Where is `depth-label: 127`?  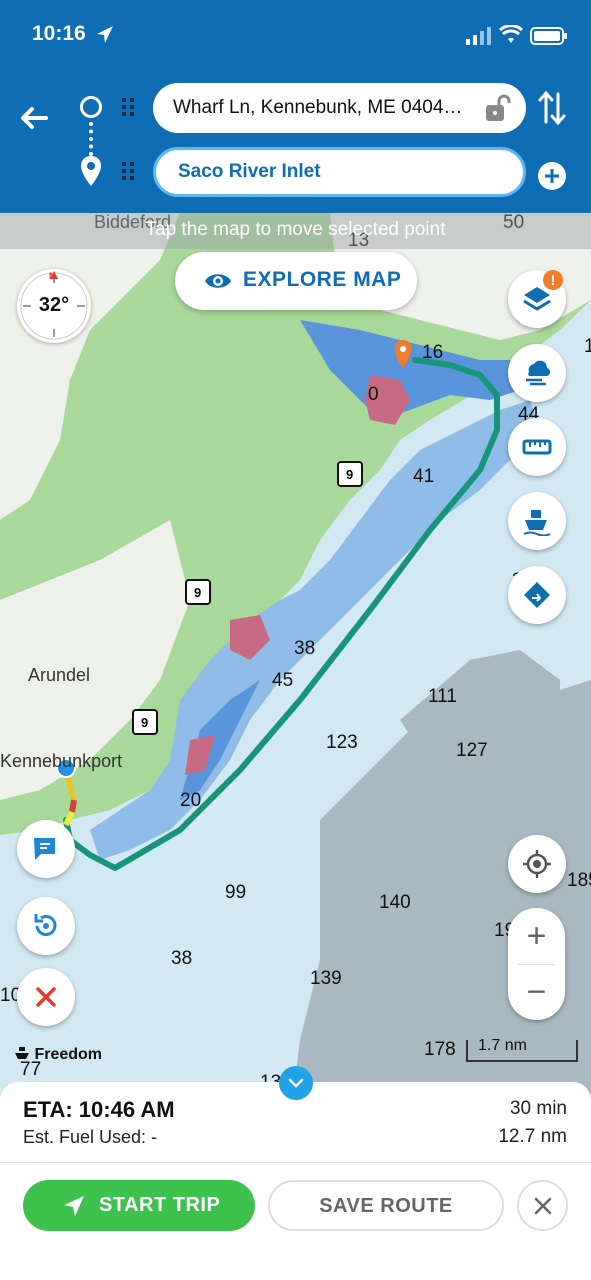 depth-label: 127 is located at coordinates (472, 750).